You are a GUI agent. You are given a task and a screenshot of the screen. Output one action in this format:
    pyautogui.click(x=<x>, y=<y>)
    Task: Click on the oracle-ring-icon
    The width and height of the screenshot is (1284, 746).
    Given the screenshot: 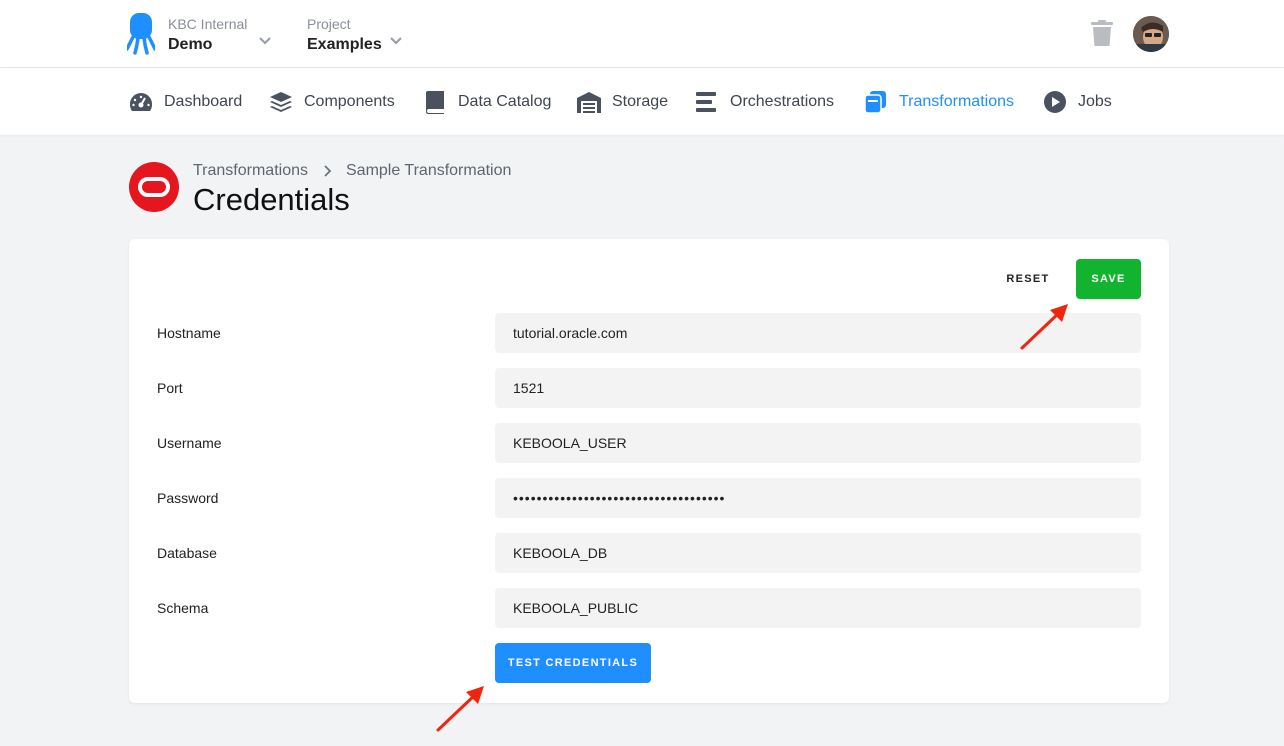 What is the action you would take?
    pyautogui.click(x=154, y=187)
    